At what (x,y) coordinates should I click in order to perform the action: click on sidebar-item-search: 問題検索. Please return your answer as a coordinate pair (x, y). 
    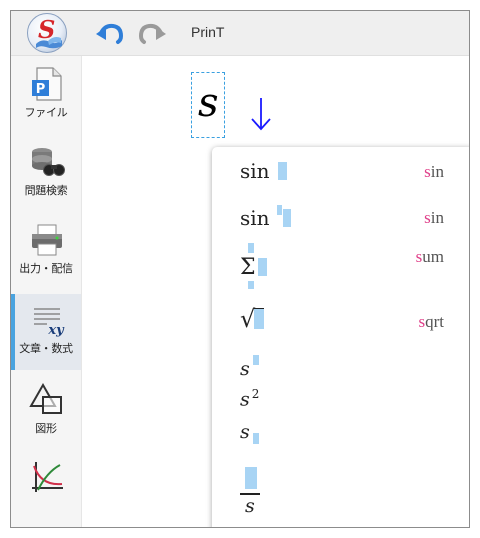
    Looking at the image, I should click on (46, 174).